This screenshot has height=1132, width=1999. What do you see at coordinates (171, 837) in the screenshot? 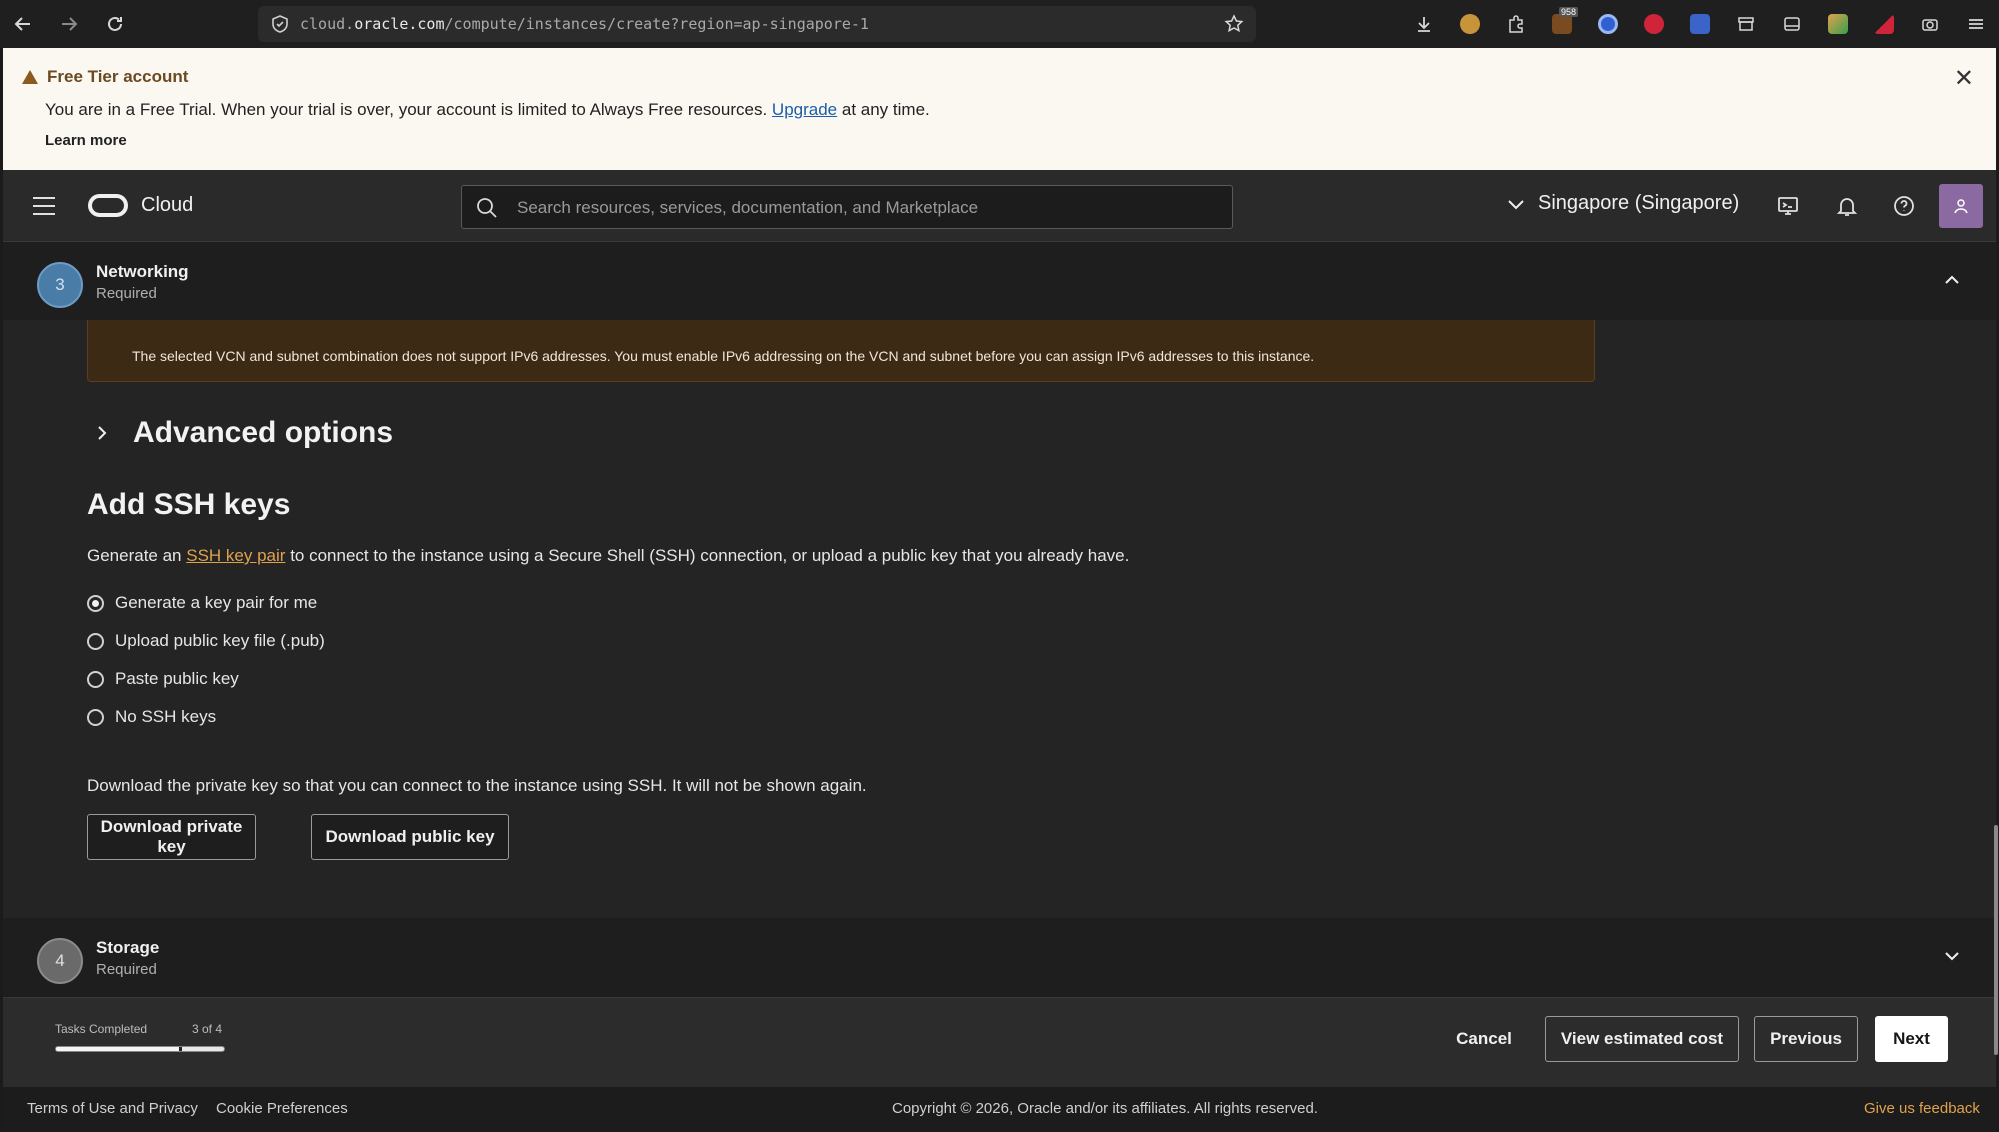
I see `download-private-key-button: Download private key` at bounding box center [171, 837].